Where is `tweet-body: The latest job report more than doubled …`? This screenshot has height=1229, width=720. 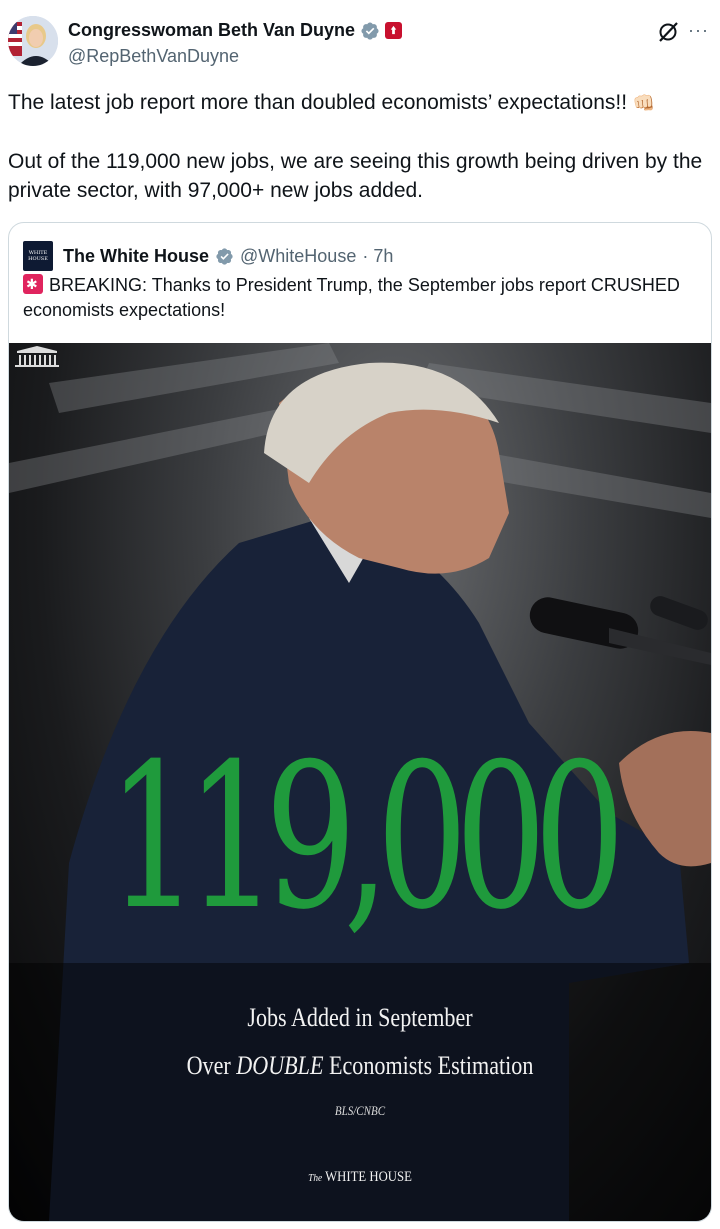 tweet-body: The latest job report more than doubled … is located at coordinates (358, 161).